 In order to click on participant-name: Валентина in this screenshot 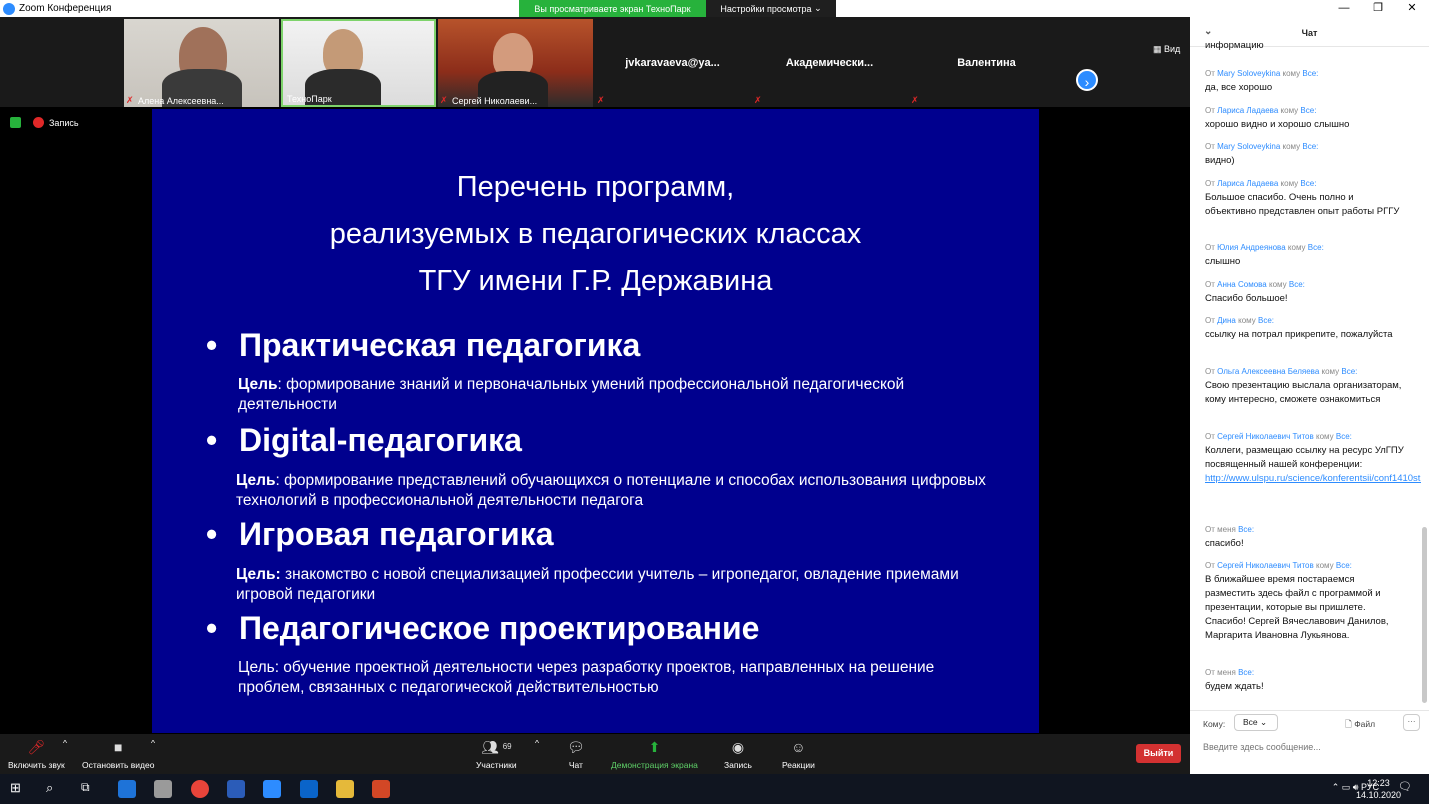, I will do `click(986, 63)`.